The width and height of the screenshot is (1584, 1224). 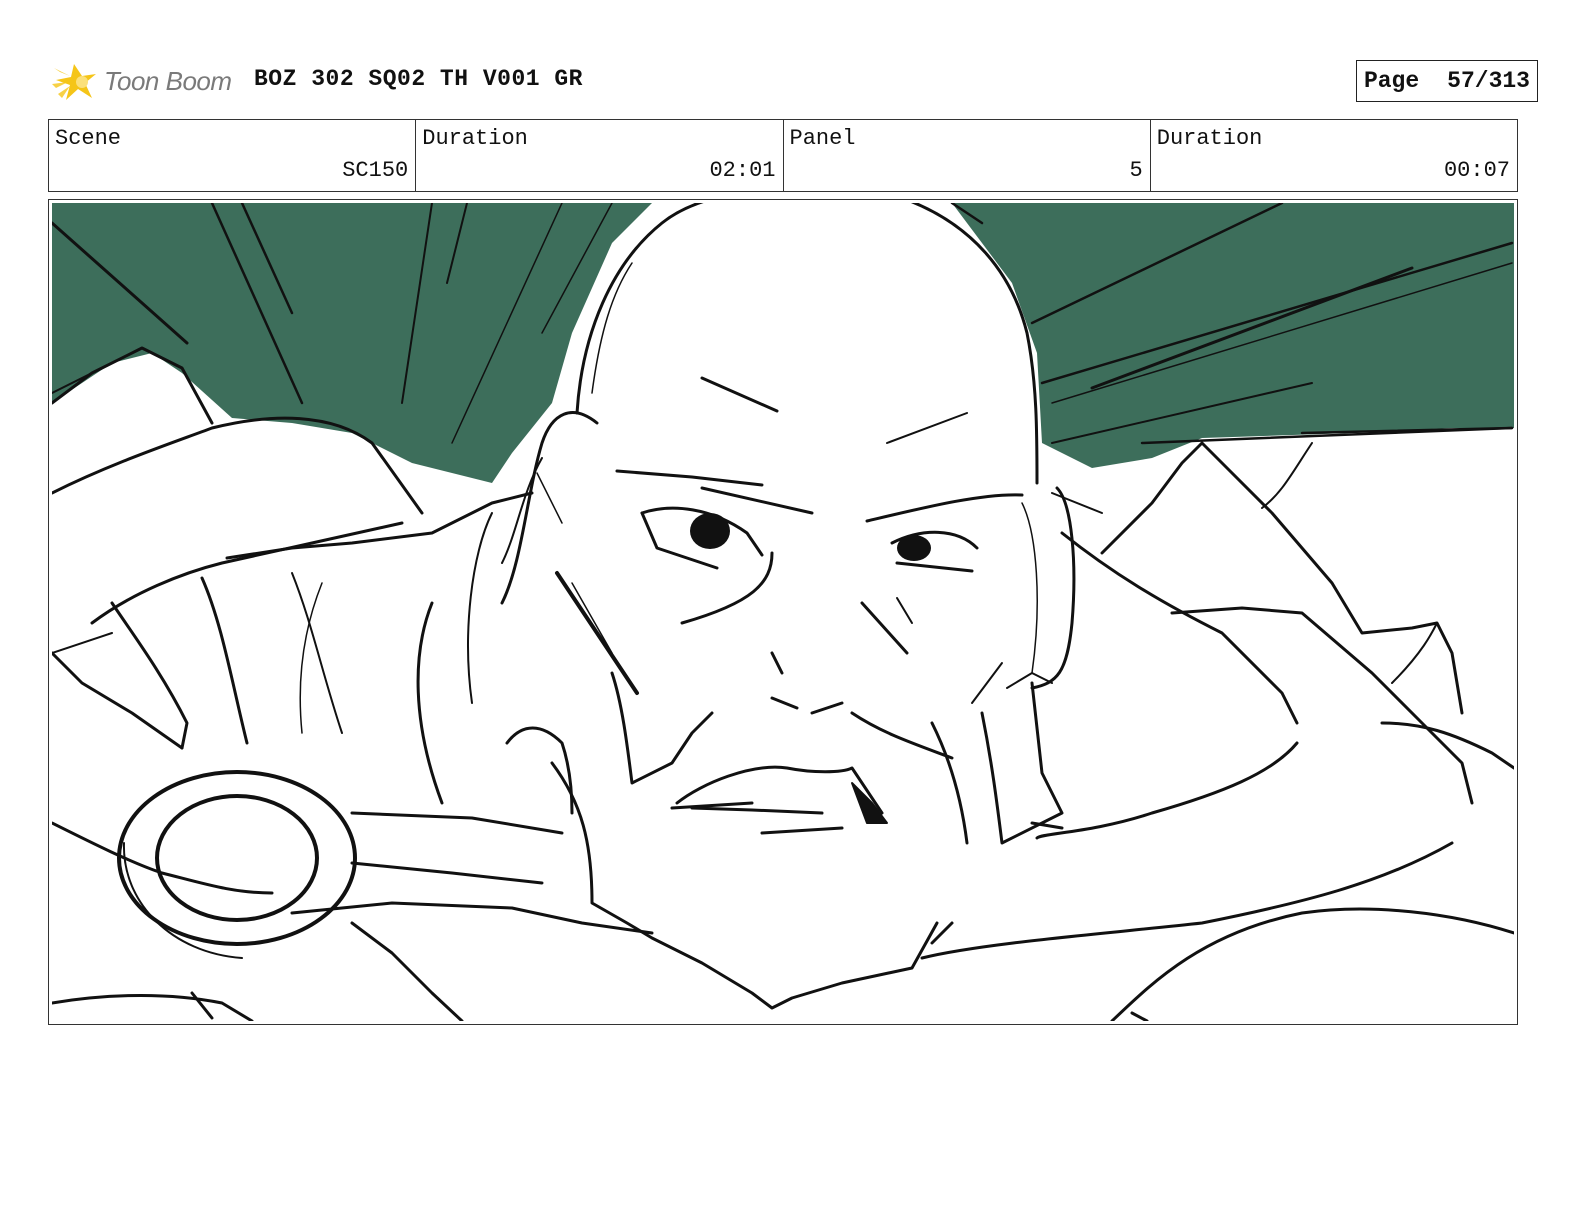 I want to click on green-sky-left, so click(x=352, y=343).